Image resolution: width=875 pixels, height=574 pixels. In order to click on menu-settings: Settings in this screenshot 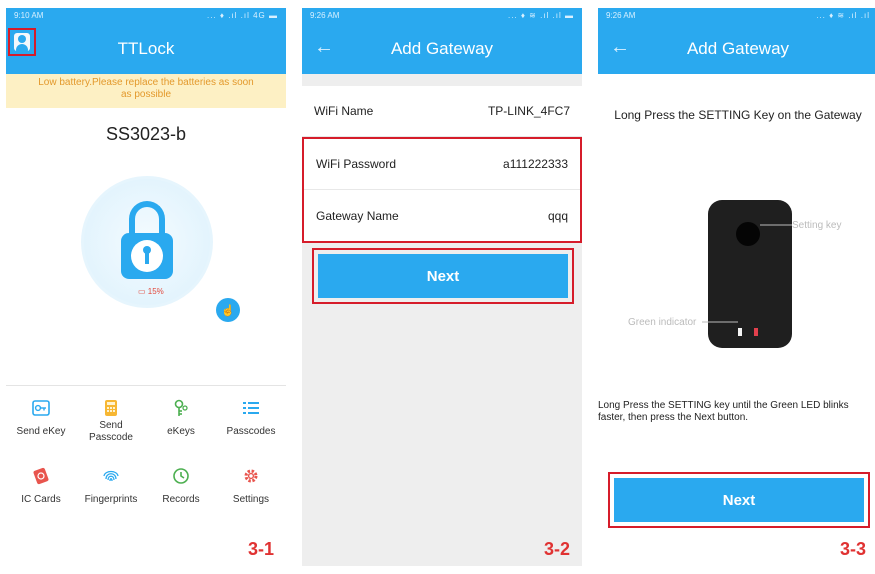, I will do `click(251, 496)`.